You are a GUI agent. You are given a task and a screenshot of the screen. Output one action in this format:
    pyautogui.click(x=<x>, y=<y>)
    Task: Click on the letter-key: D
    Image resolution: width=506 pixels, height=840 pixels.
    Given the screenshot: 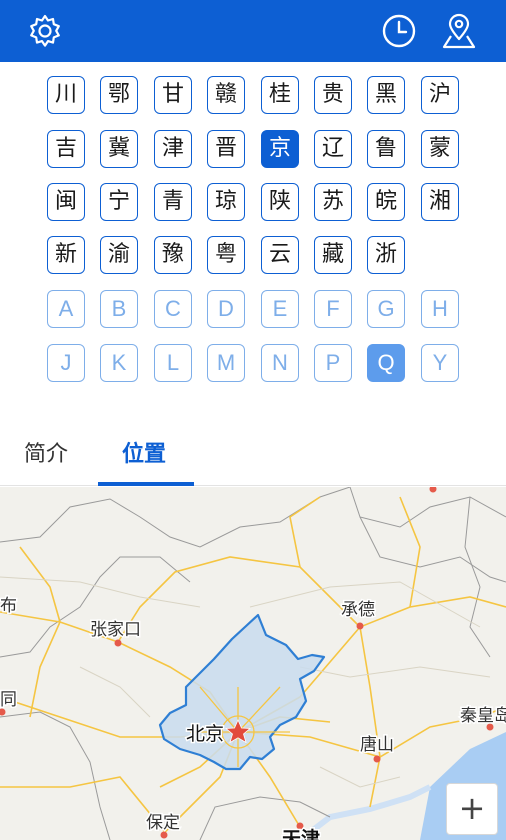 What is the action you would take?
    pyautogui.click(x=226, y=309)
    